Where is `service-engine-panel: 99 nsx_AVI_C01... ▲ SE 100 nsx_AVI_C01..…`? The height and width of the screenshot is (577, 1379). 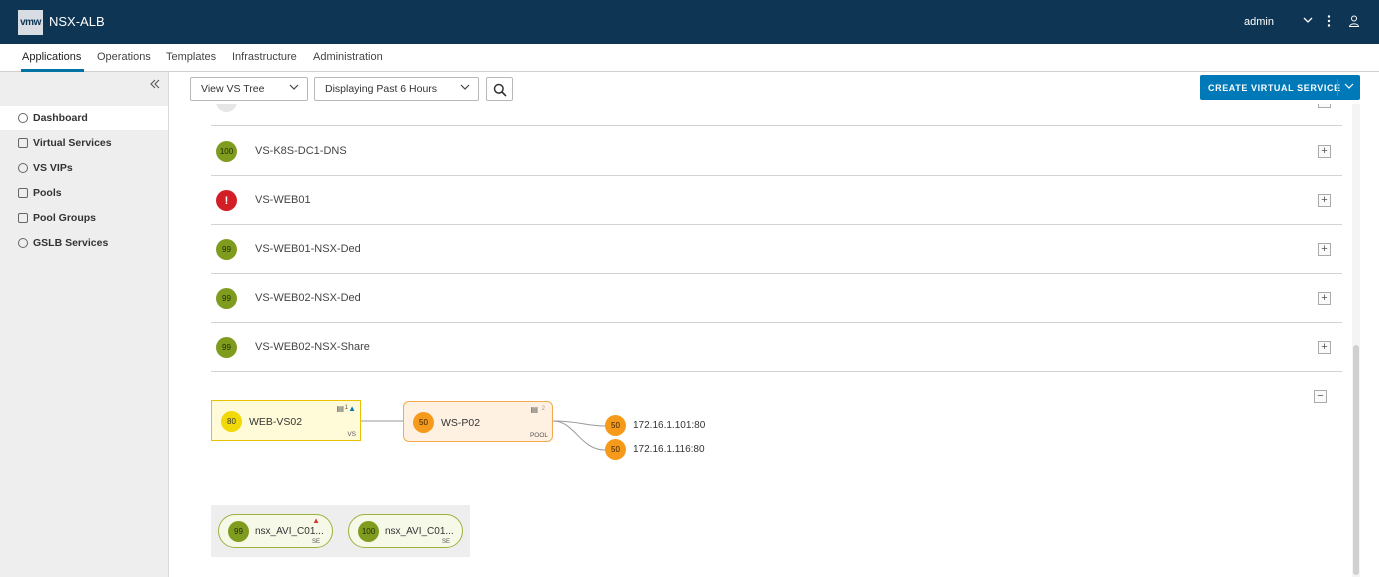
service-engine-panel: 99 nsx_AVI_C01... ▲ SE 100 nsx_AVI_C01..… is located at coordinates (340, 531).